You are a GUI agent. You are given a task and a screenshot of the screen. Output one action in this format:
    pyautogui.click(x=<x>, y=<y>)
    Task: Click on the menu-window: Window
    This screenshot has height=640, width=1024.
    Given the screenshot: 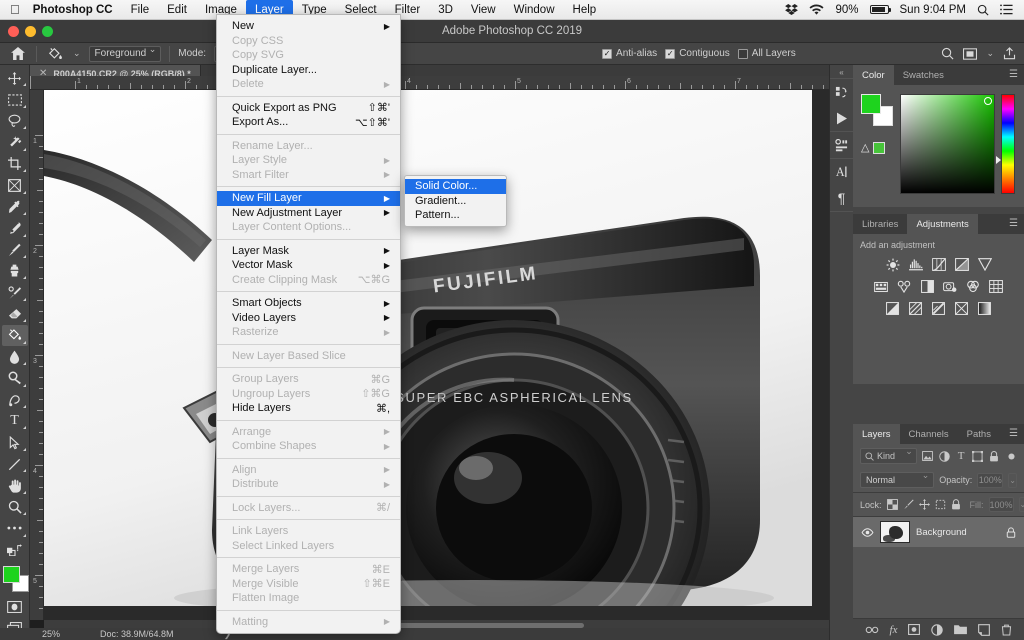 What is the action you would take?
    pyautogui.click(x=534, y=10)
    